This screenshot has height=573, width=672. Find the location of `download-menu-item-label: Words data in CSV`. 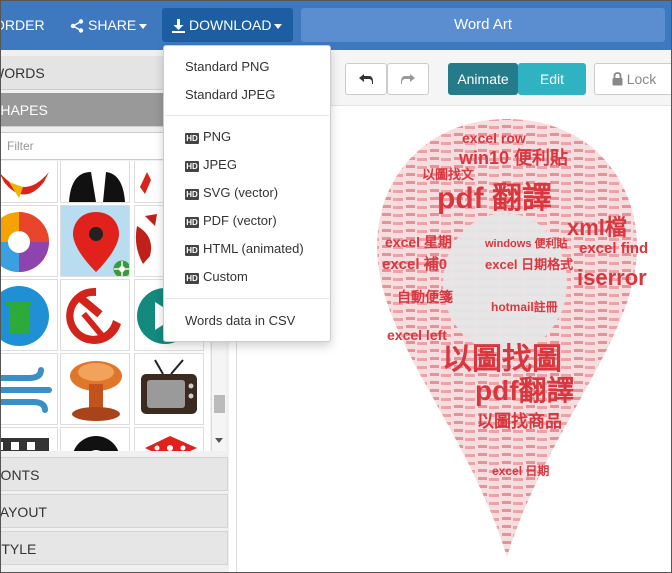

download-menu-item-label: Words data in CSV is located at coordinates (240, 320).